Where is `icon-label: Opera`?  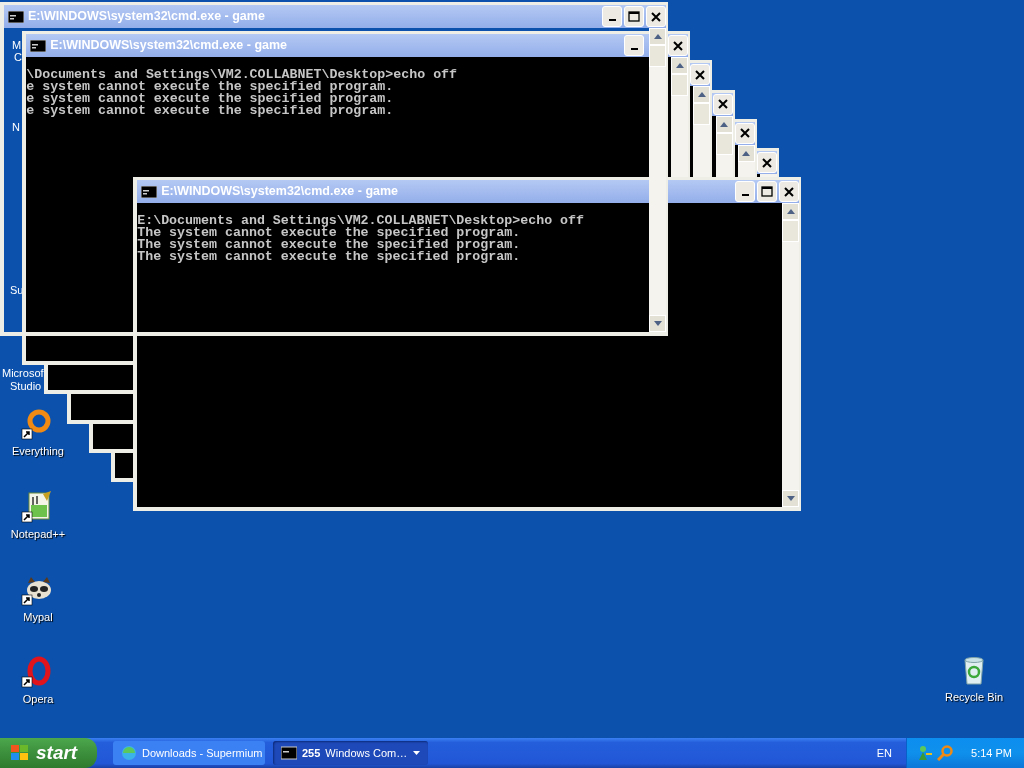
icon-label: Opera is located at coordinates (38, 699).